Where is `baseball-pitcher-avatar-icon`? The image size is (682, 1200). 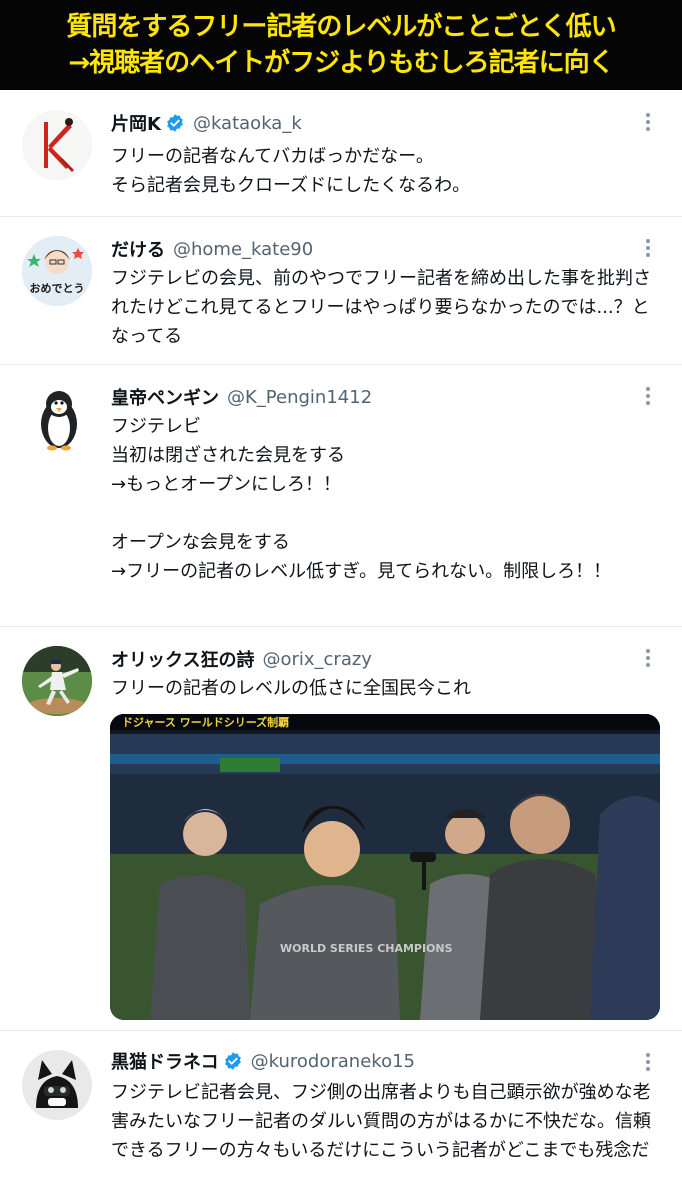 baseball-pitcher-avatar-icon is located at coordinates (57, 681).